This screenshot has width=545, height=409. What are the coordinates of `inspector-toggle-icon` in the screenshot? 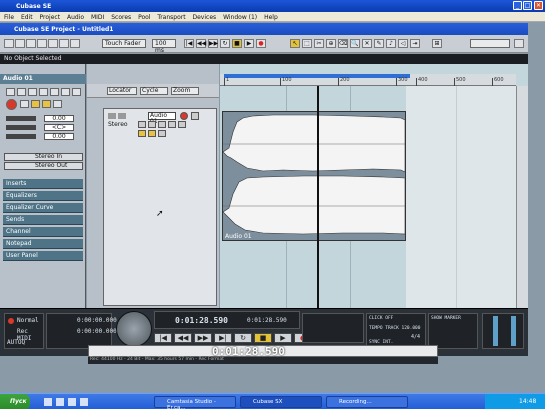 It's located at (31, 43).